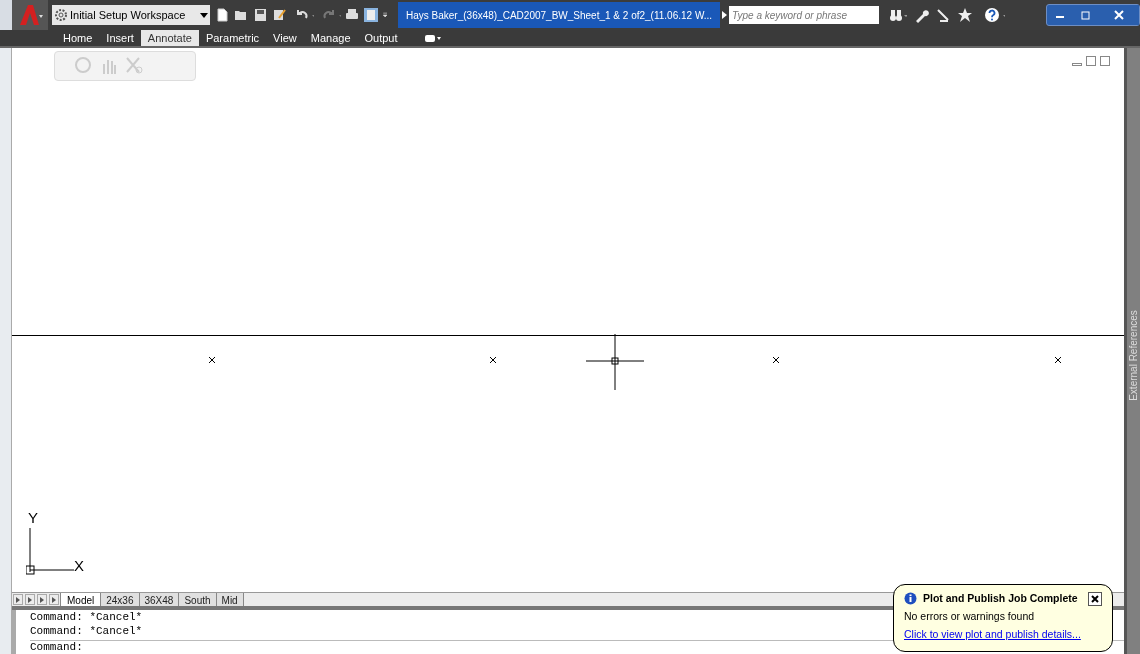  I want to click on save-icon, so click(260, 15).